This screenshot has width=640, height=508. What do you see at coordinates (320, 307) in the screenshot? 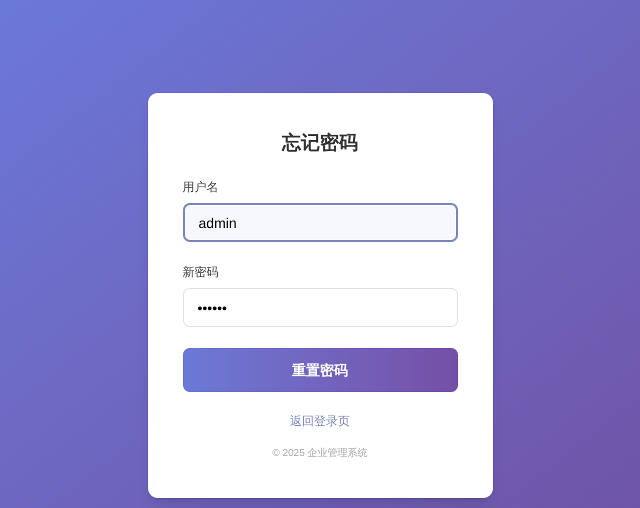
I see `input-field: ••••••` at bounding box center [320, 307].